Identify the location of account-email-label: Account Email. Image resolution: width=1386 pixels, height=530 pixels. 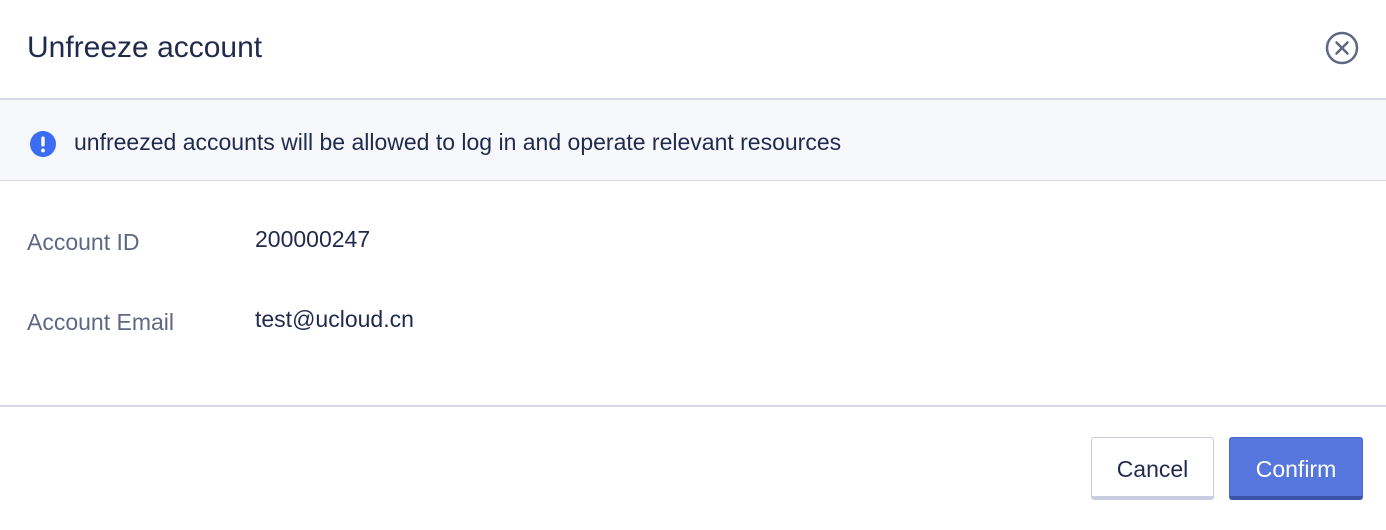
(101, 322).